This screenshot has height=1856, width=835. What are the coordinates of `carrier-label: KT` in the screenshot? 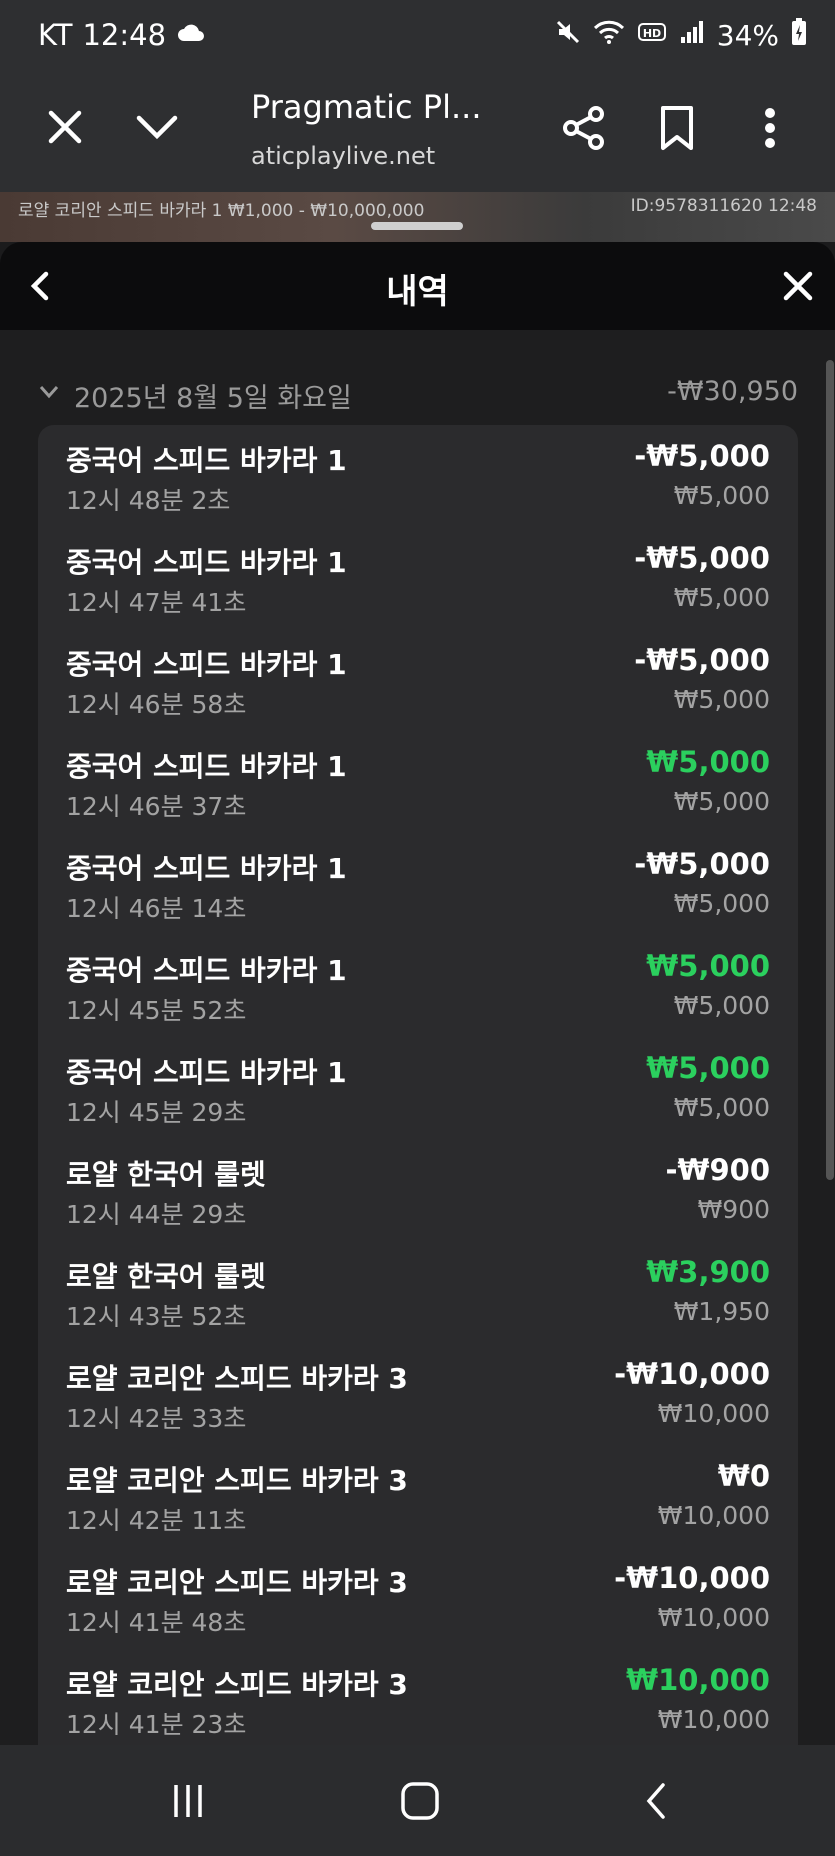 It's located at (55, 35).